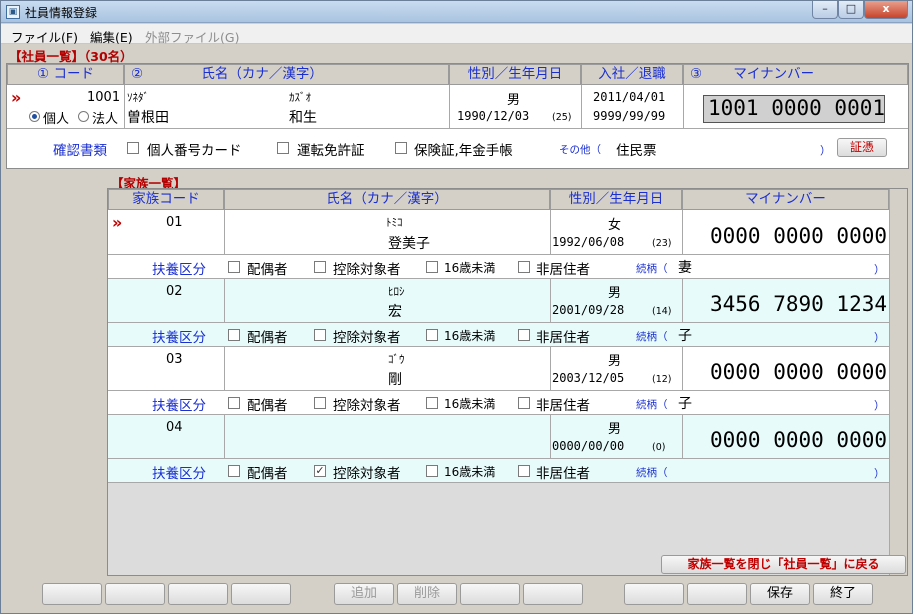 Image resolution: width=913 pixels, height=614 pixels. Describe the element at coordinates (409, 243) in the screenshot. I see `family-kanji: 登美子` at that location.